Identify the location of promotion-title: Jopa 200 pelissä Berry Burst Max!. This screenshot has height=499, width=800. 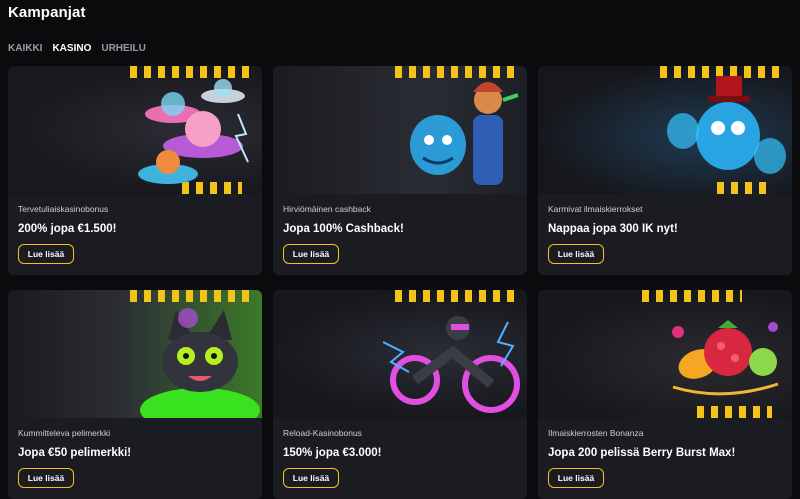
(642, 453).